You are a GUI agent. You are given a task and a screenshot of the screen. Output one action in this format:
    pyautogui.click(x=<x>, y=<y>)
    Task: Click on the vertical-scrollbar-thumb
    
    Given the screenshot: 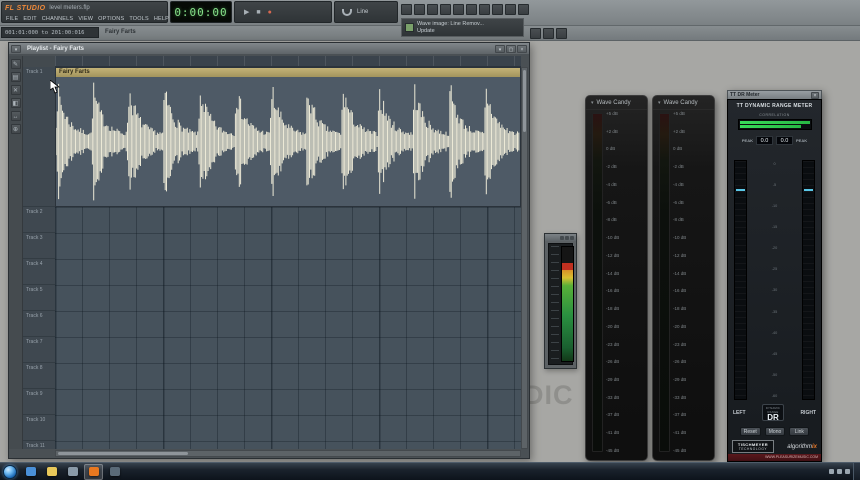 What is the action you would take?
    pyautogui.click(x=524, y=101)
    